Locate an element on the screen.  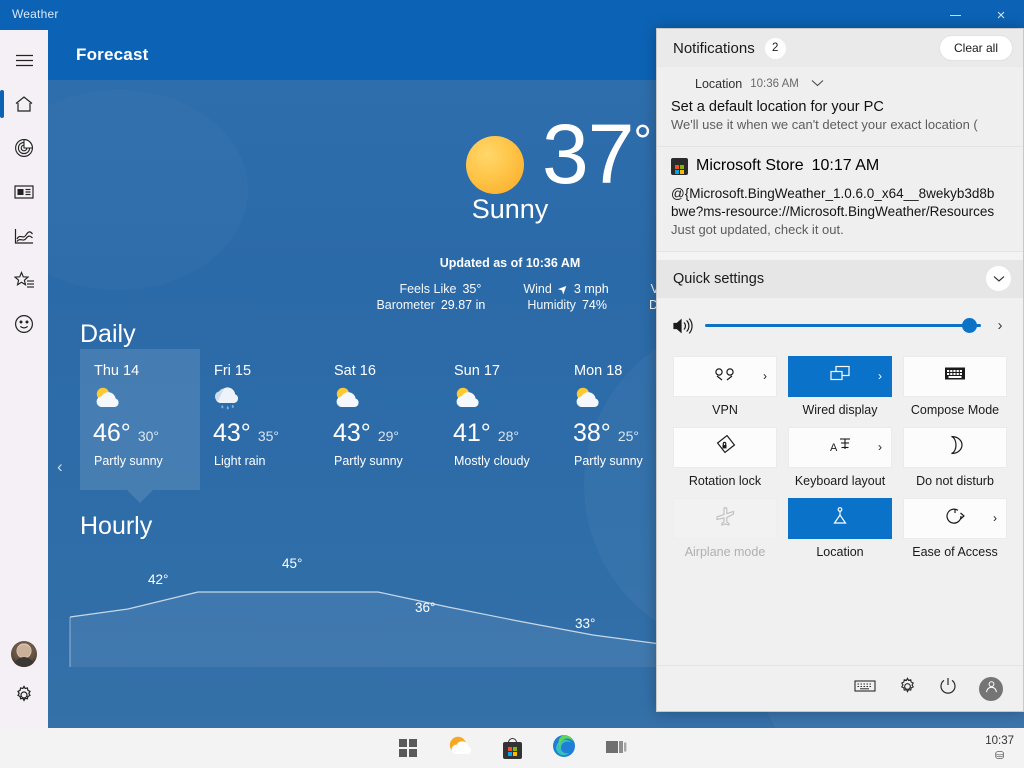
daily-description: Partly sunny is located at coordinates (368, 461).